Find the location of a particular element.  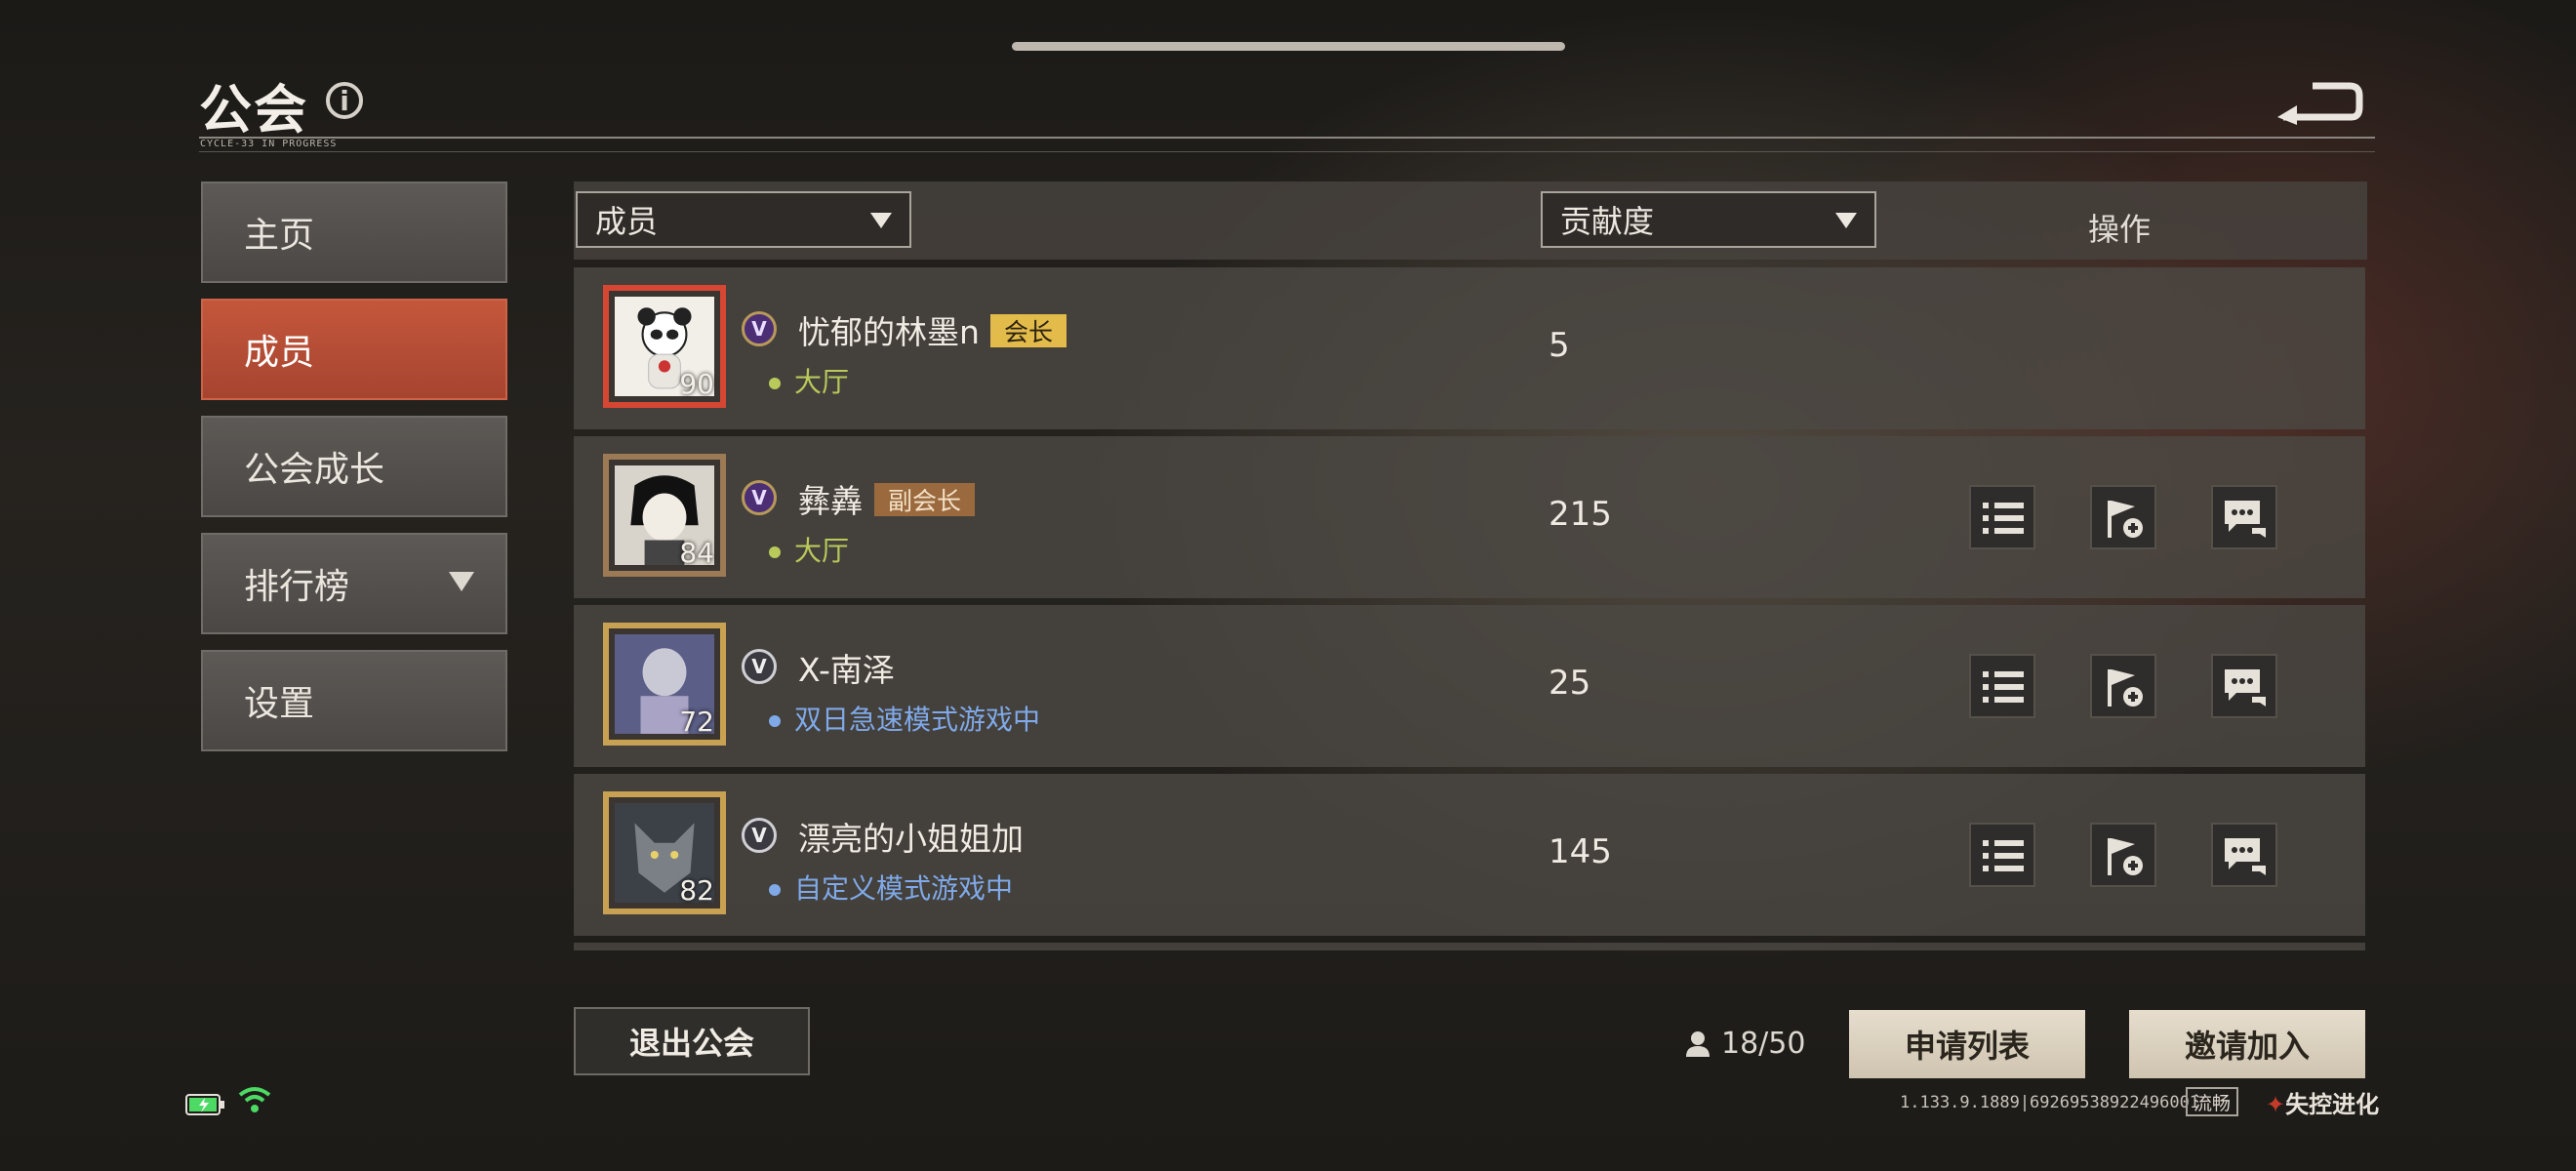

table-row: 90 V 忧郁的林墨n 会长 大厅 5 is located at coordinates (1469, 348).